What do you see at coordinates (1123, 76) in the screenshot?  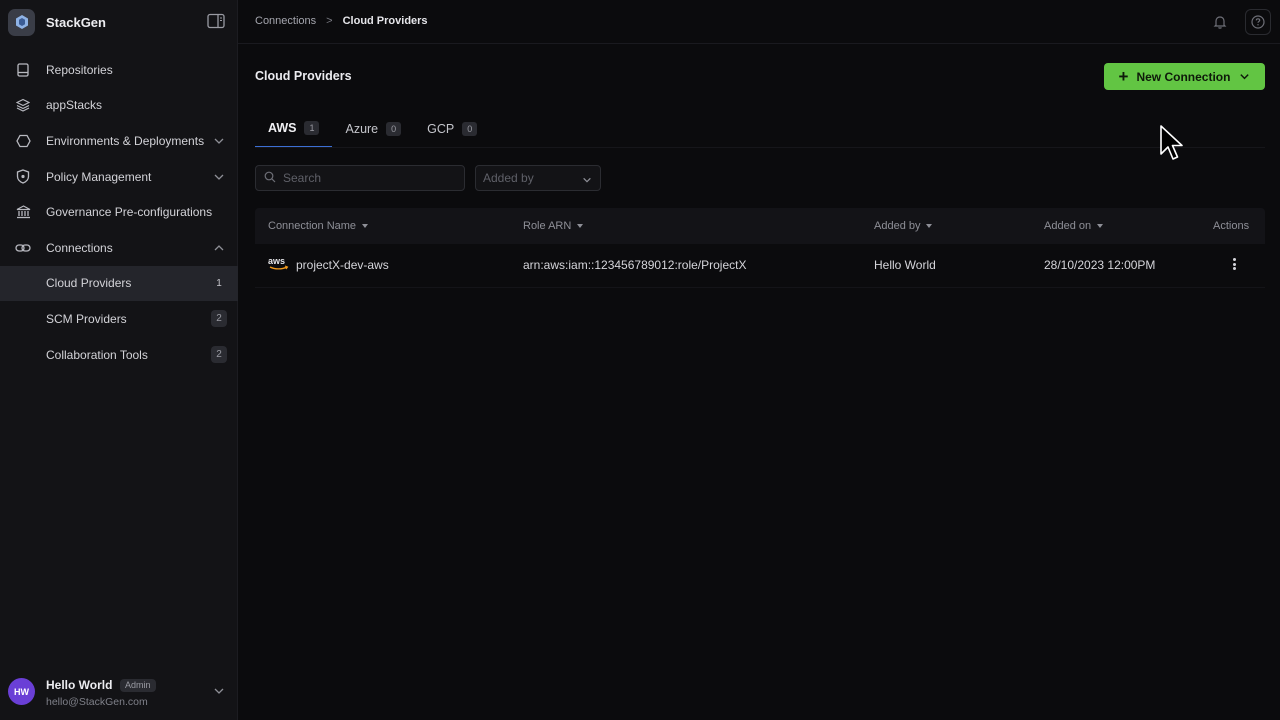 I see `plus-icon: +` at bounding box center [1123, 76].